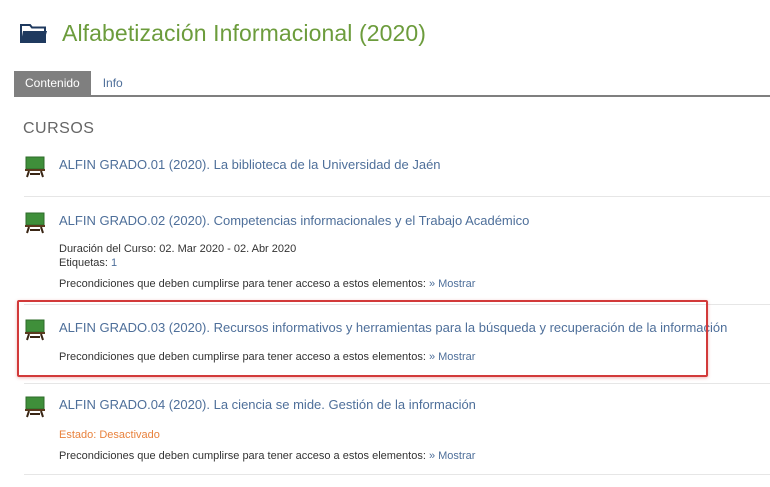 The image size is (770, 487). What do you see at coordinates (414, 263) in the screenshot?
I see `course-tags: Etiquetas: 1` at bounding box center [414, 263].